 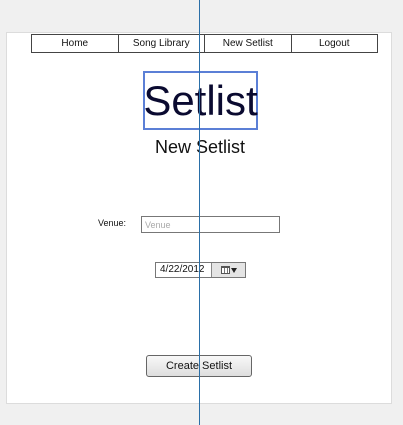 I want to click on nav-home: Home, so click(x=75, y=43).